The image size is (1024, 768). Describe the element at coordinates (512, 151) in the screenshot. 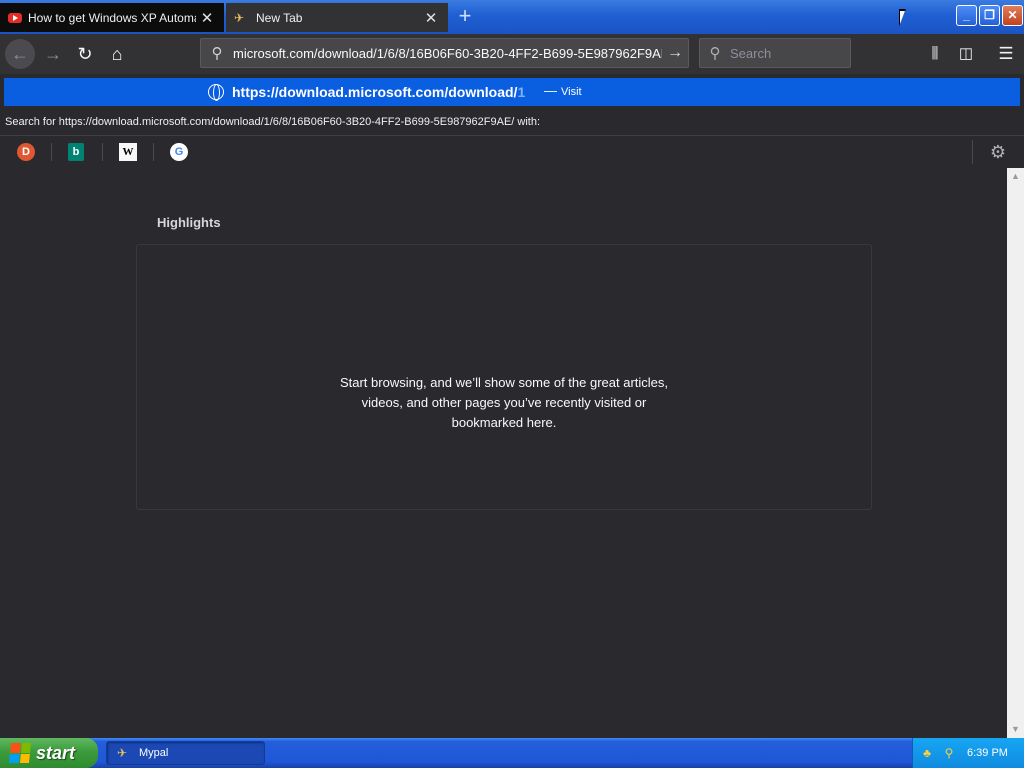

I see `search-engine-bar: D b W G ⚙` at that location.